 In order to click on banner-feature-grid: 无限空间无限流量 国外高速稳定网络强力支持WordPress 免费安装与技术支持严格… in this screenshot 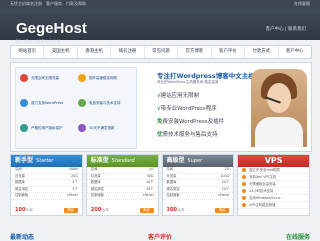, I will do `click(76, 108)`.